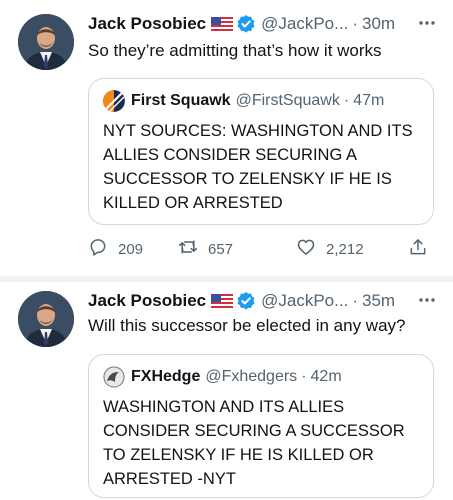 This screenshot has width=453, height=500. I want to click on like-button: 2,212, so click(330, 249).